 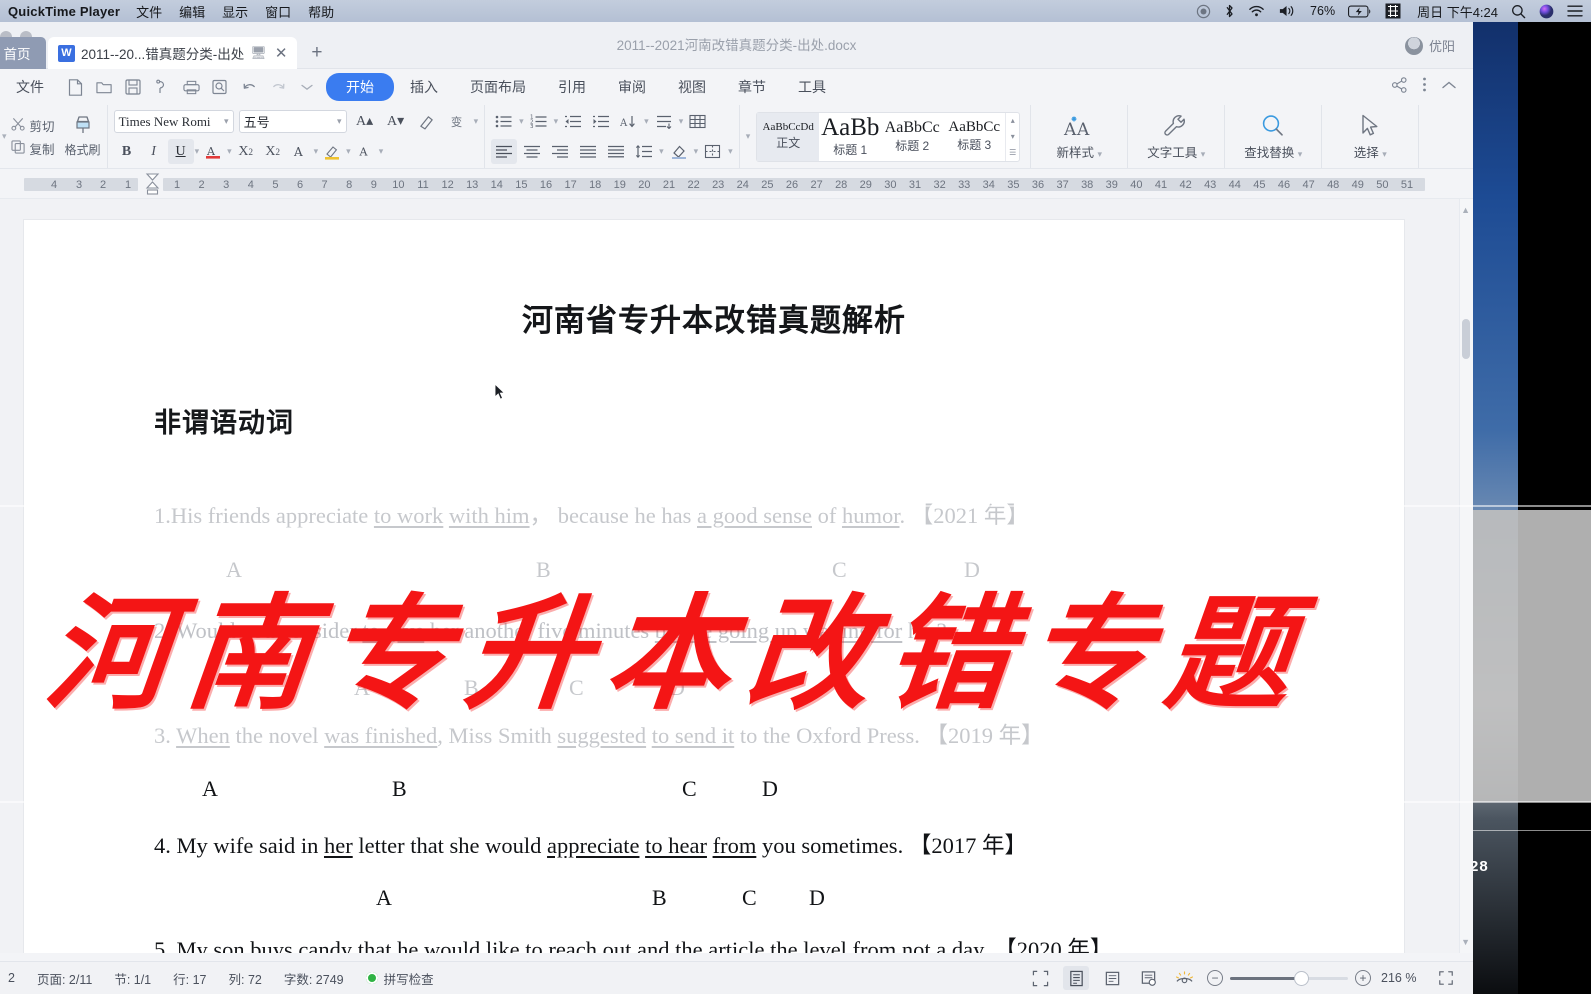 What do you see at coordinates (1203, 11) in the screenshot?
I see `record-icon` at bounding box center [1203, 11].